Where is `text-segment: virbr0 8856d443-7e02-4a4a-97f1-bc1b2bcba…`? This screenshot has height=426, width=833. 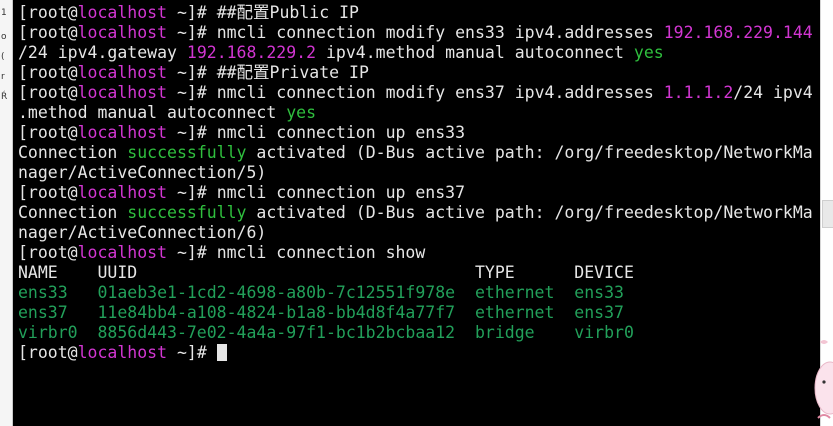 text-segment: virbr0 8856d443-7e02-4a4a-97f1-bc1b2bcba… is located at coordinates (326, 332).